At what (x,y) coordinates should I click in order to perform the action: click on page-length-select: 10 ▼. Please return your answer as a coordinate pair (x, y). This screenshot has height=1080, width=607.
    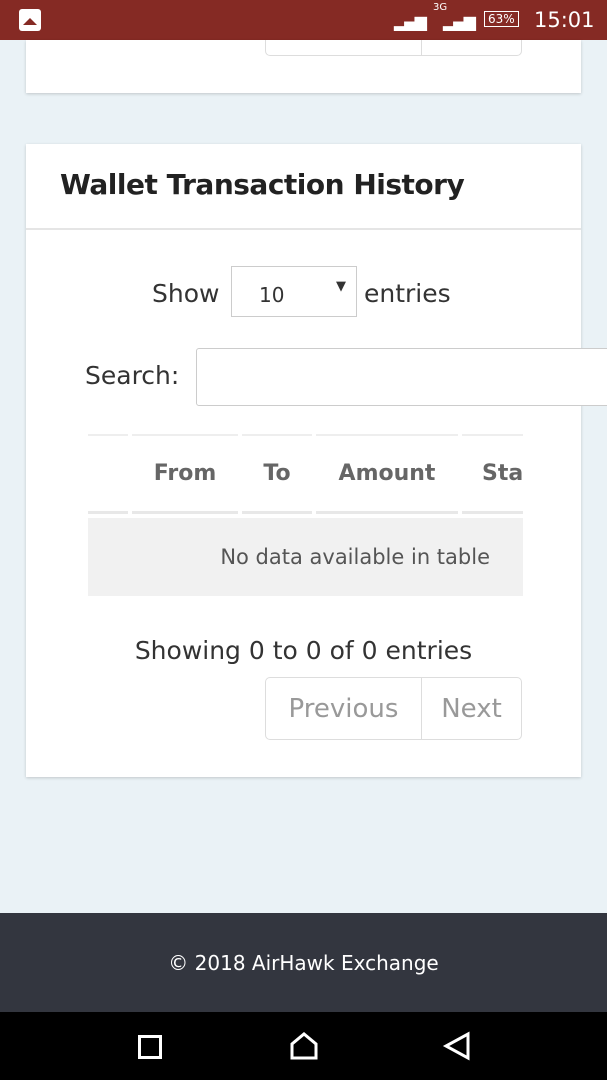
    Looking at the image, I should click on (294, 291).